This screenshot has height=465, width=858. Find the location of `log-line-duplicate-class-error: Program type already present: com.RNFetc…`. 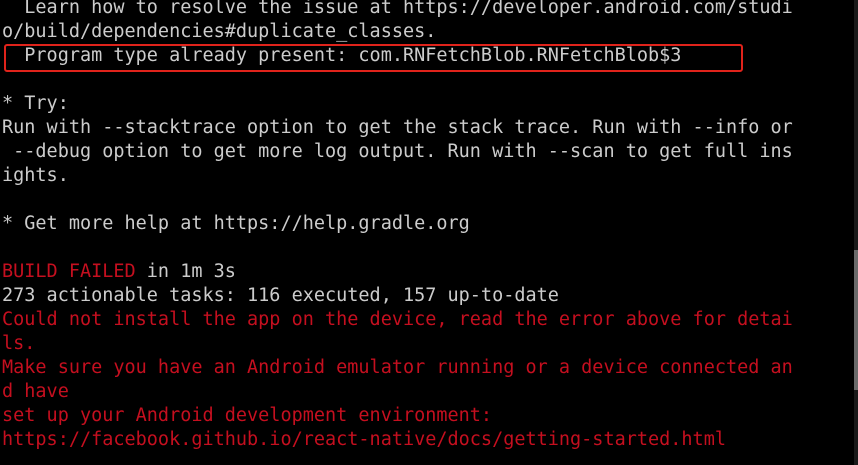

log-line-duplicate-class-error: Program type already present: com.RNFetc… is located at coordinates (342, 55).